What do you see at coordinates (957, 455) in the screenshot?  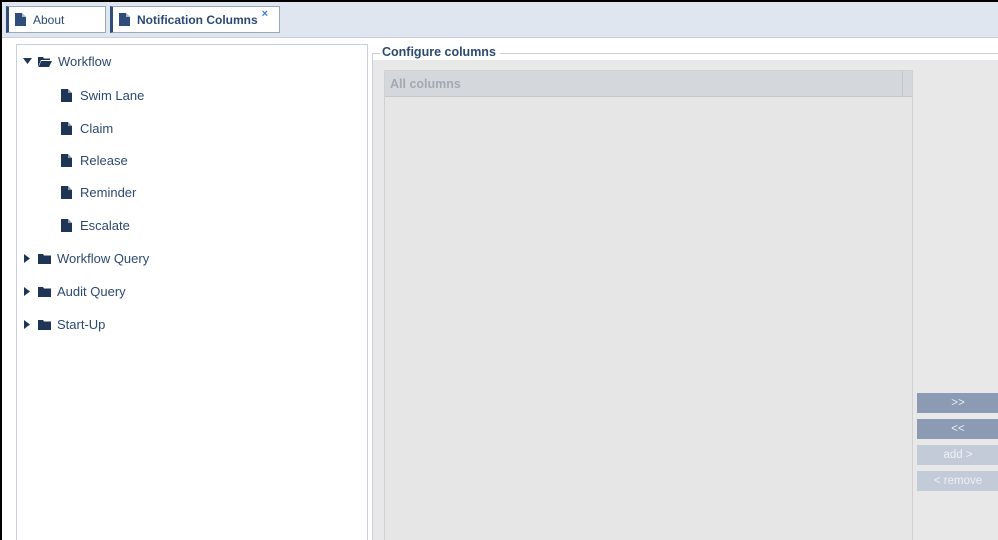 I see `add-button: add >` at bounding box center [957, 455].